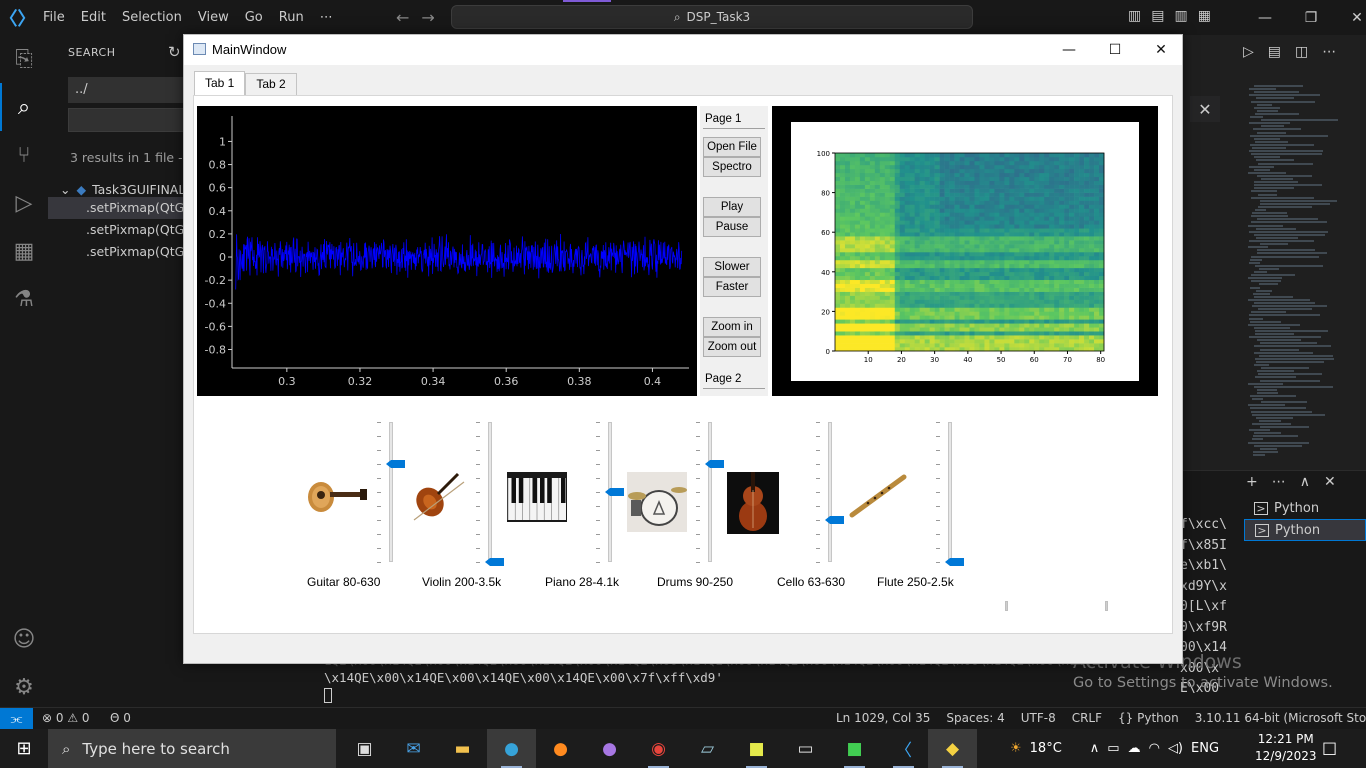  What do you see at coordinates (1180, 16) in the screenshot?
I see `toggle-secondary-sidebar-icon: ▥` at bounding box center [1180, 16].